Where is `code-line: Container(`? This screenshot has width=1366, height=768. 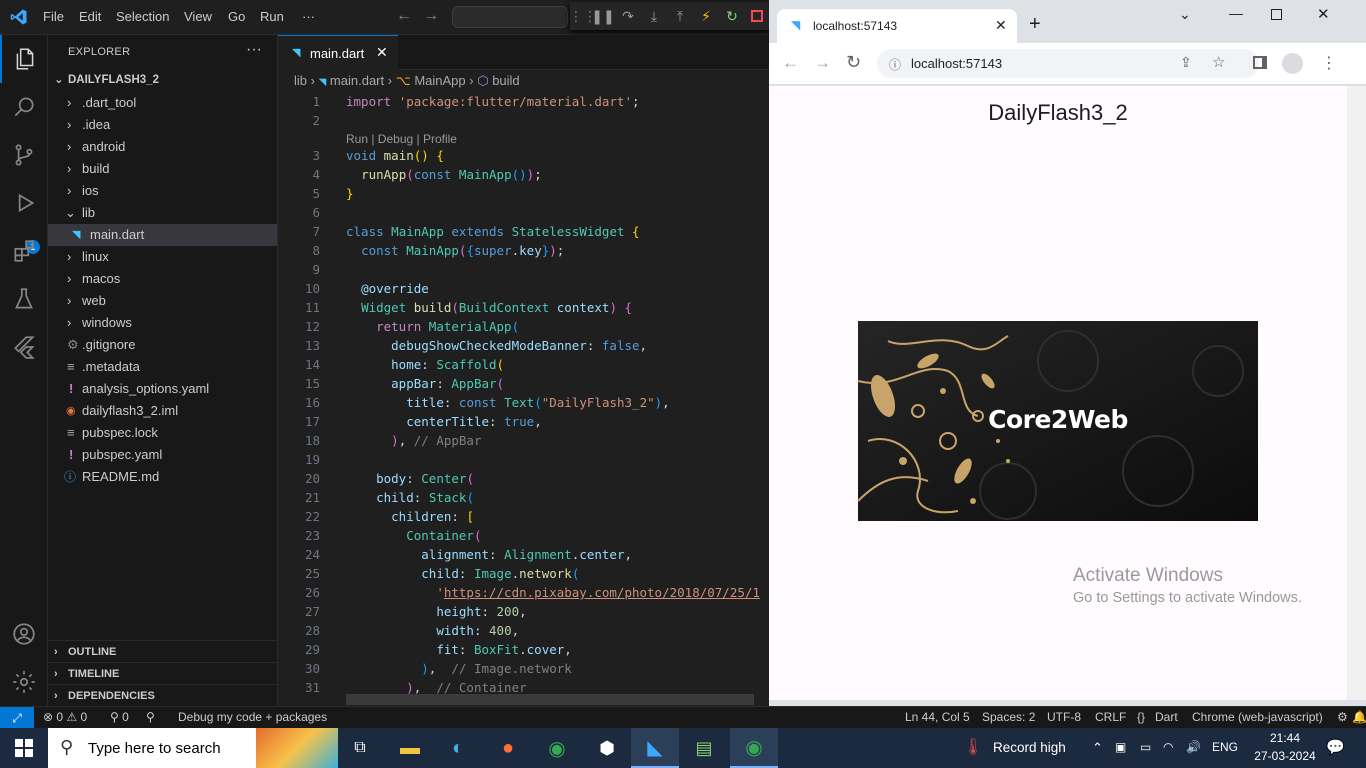 code-line: Container( is located at coordinates (413, 535).